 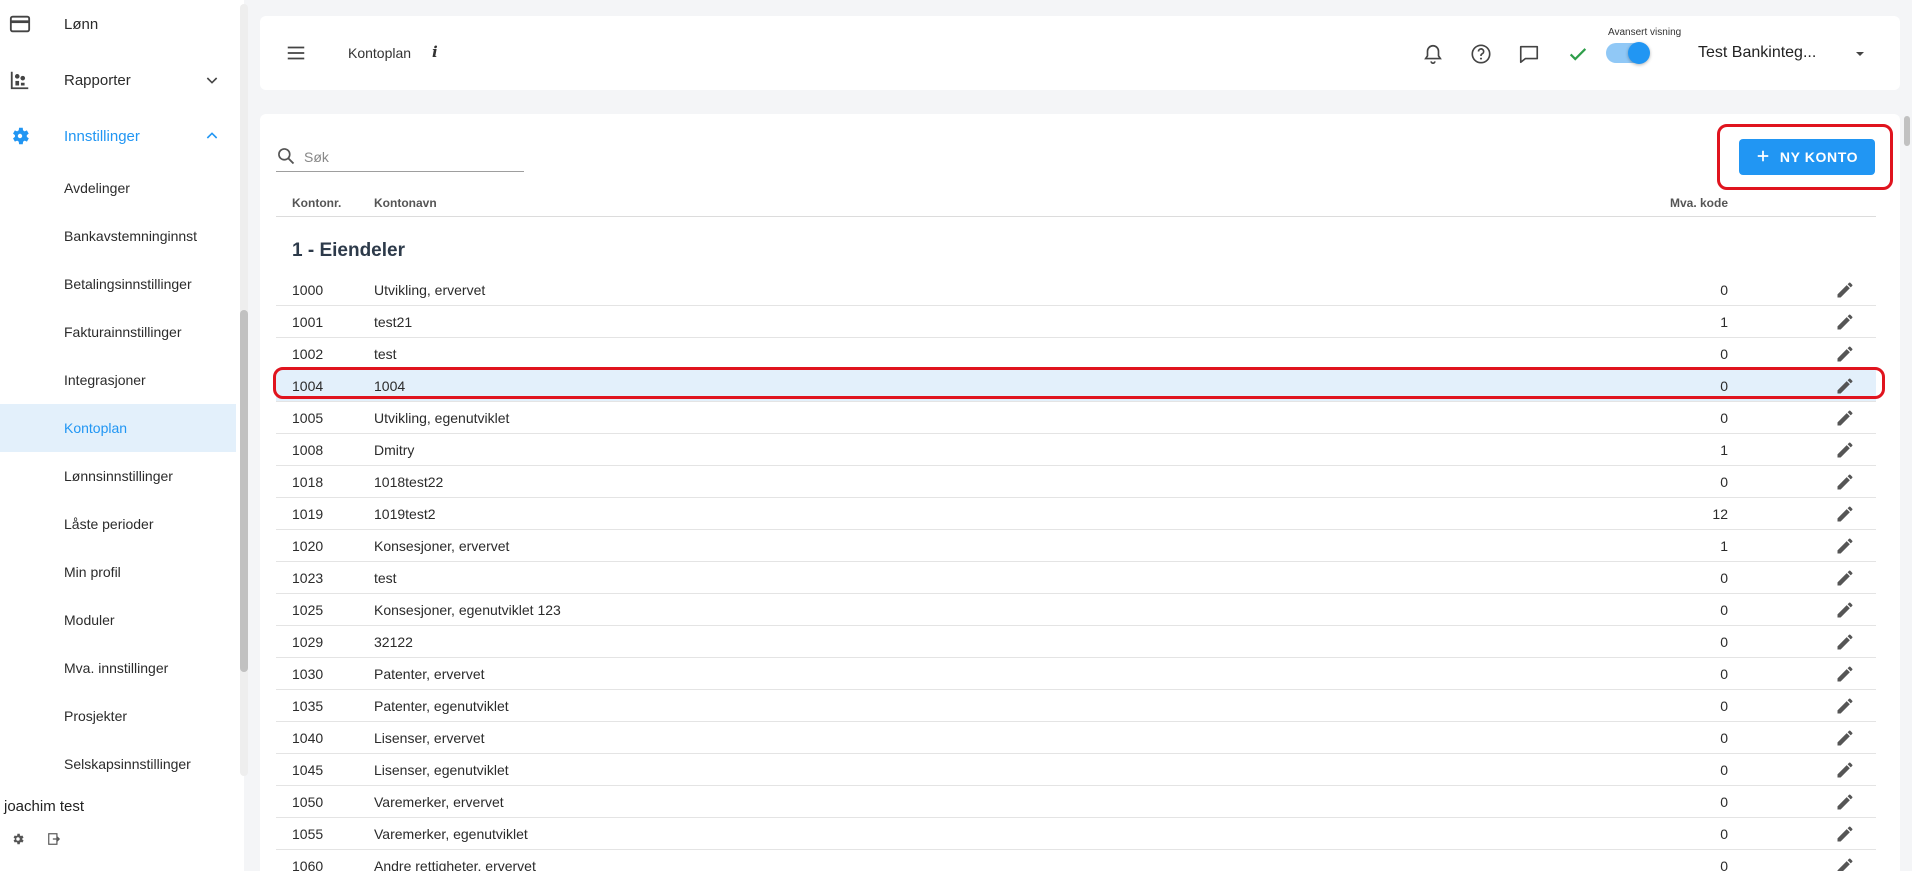 What do you see at coordinates (308, 450) in the screenshot?
I see `account-number: 1008` at bounding box center [308, 450].